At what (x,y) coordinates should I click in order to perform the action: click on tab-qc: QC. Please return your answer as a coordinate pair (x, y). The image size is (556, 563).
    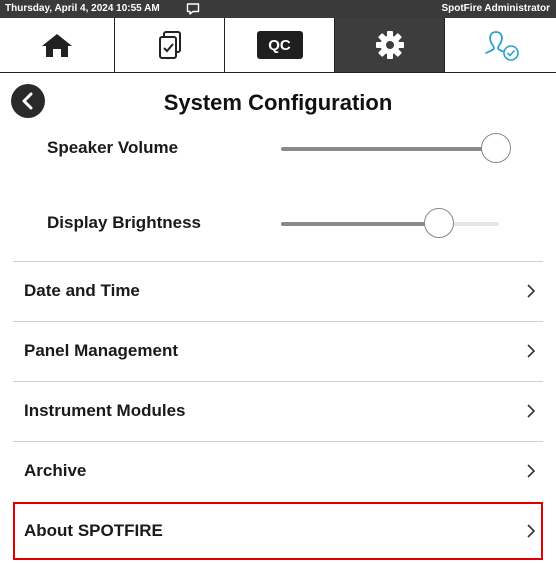
    Looking at the image, I should click on (280, 45).